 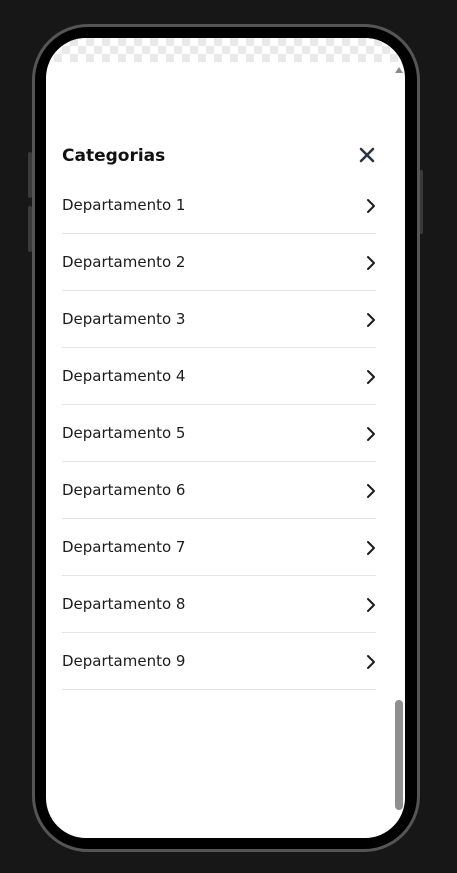 I want to click on list-item-departamento-7: Departamento 7, so click(x=219, y=547).